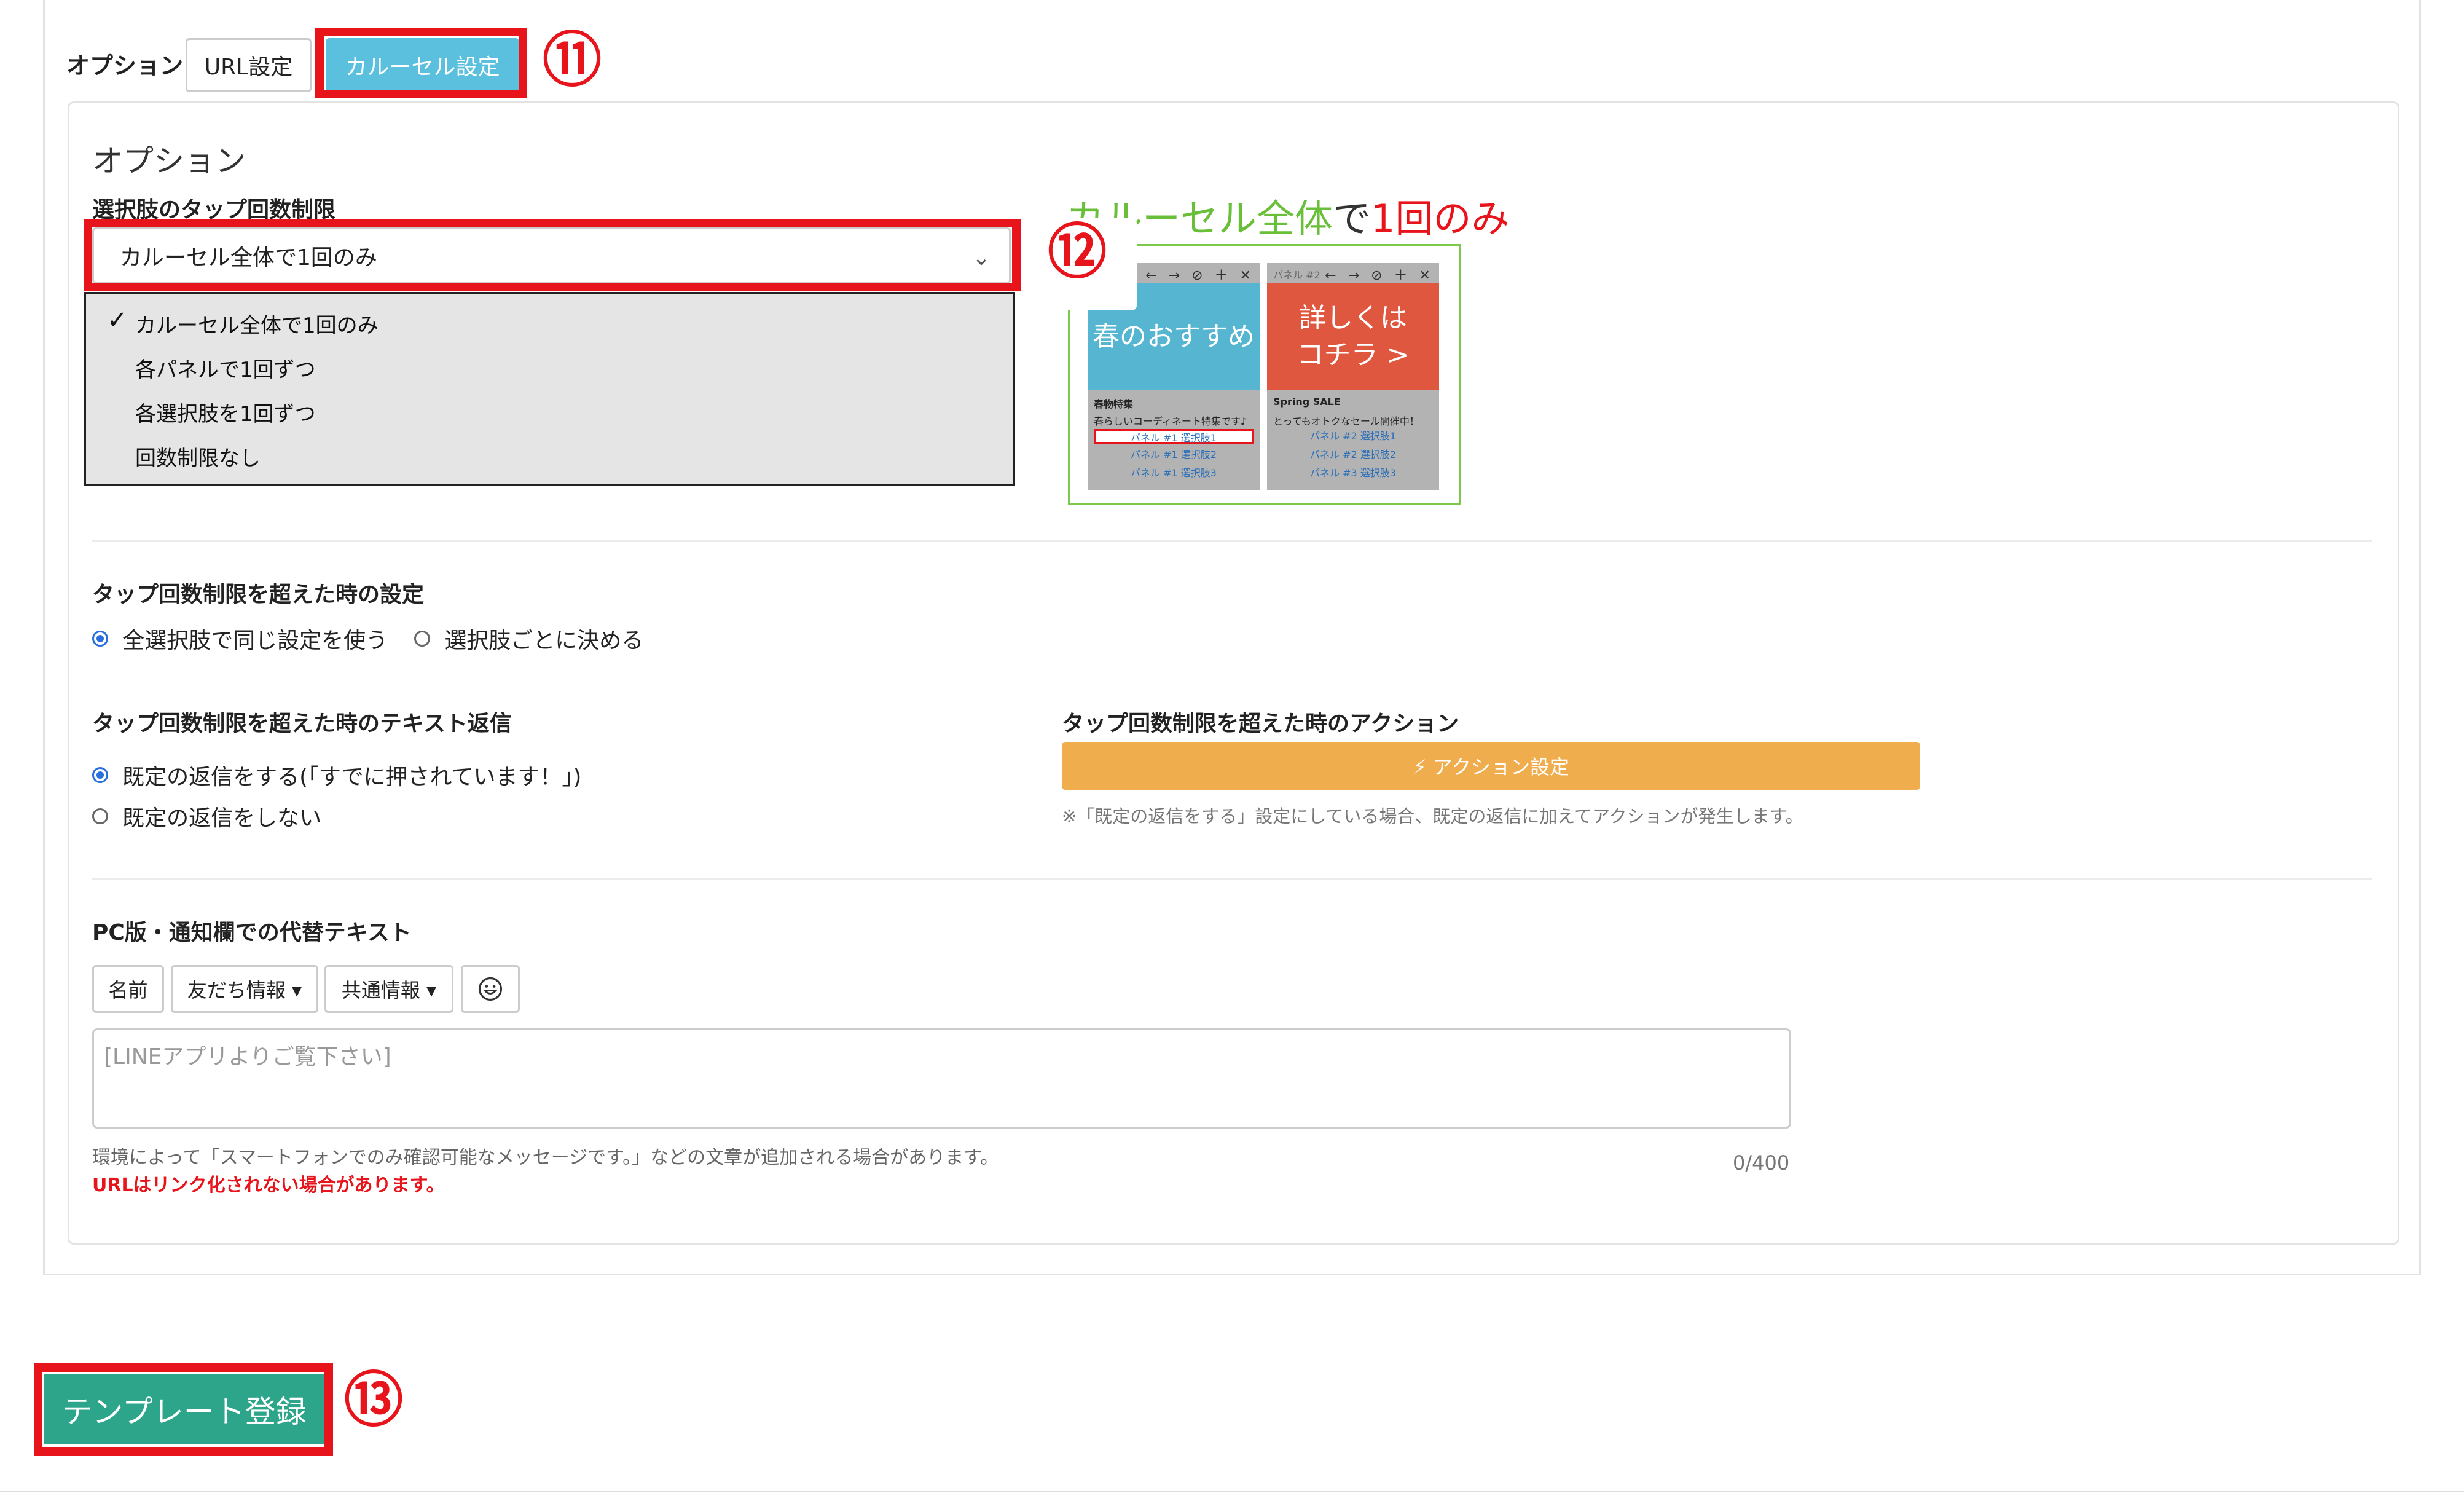  What do you see at coordinates (1232, 1491) in the screenshot?
I see `bottom-divider` at bounding box center [1232, 1491].